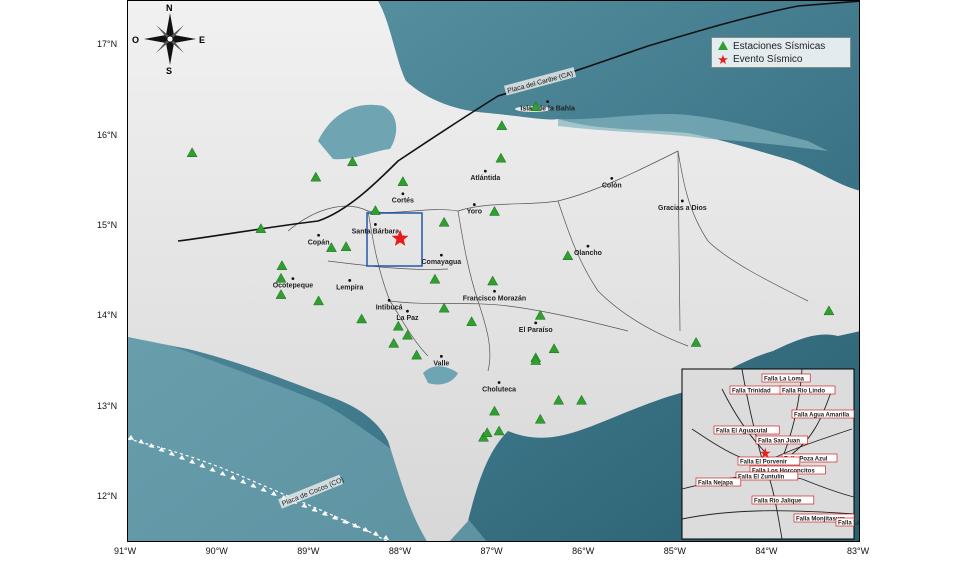 The image size is (968, 566). Describe the element at coordinates (723, 45) in the screenshot. I see `triangle-icon` at that location.